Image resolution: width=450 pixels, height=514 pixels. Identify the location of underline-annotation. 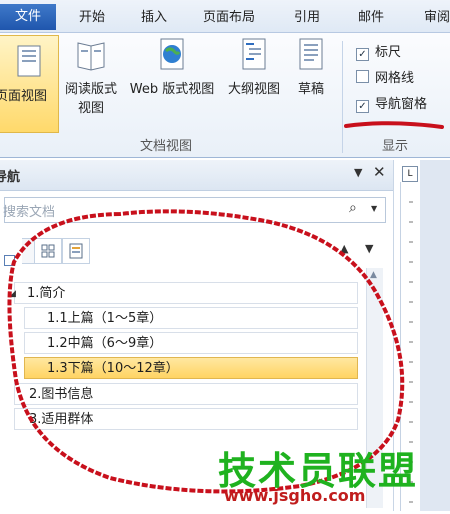
(394, 125).